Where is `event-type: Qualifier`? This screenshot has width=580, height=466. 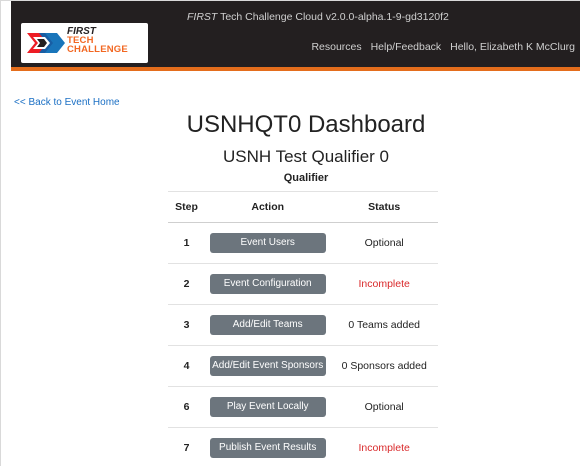
event-type: Qualifier is located at coordinates (306, 178).